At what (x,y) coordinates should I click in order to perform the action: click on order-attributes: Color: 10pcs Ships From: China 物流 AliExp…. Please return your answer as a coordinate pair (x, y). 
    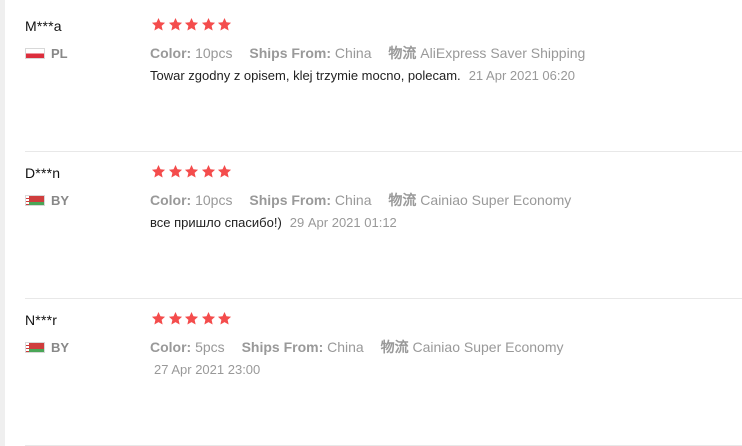
    Looking at the image, I should click on (367, 53).